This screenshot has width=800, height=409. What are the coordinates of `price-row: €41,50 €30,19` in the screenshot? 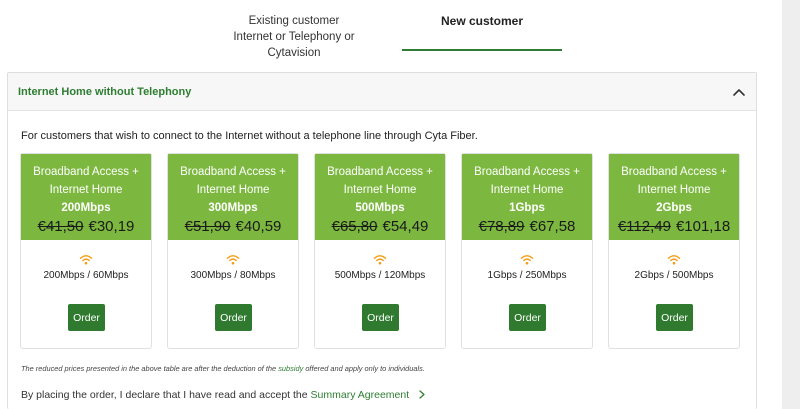 It's located at (86, 226).